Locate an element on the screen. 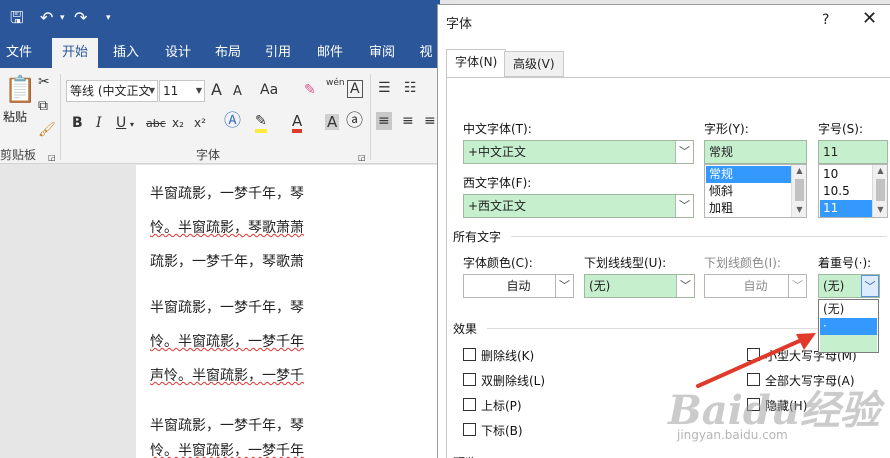 This screenshot has height=458, width=890. style-scrollbar: ▲ ▼ is located at coordinates (798, 191).